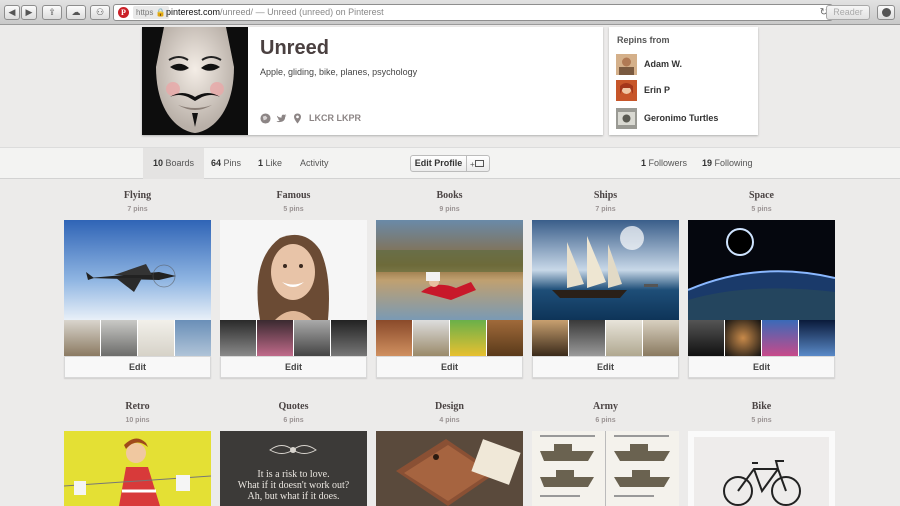 Image resolution: width=900 pixels, height=506 pixels. I want to click on board-title: Books, so click(449, 195).